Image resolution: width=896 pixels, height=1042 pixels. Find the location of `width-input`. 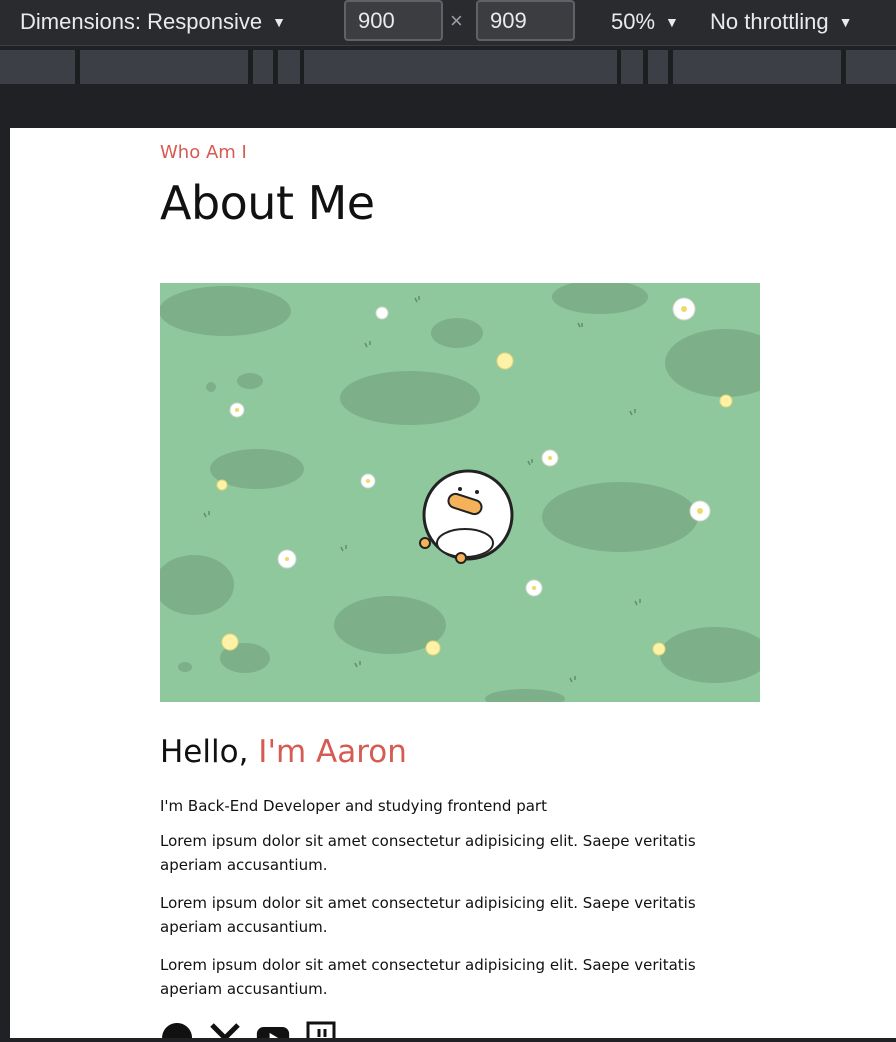

width-input is located at coordinates (393, 20).